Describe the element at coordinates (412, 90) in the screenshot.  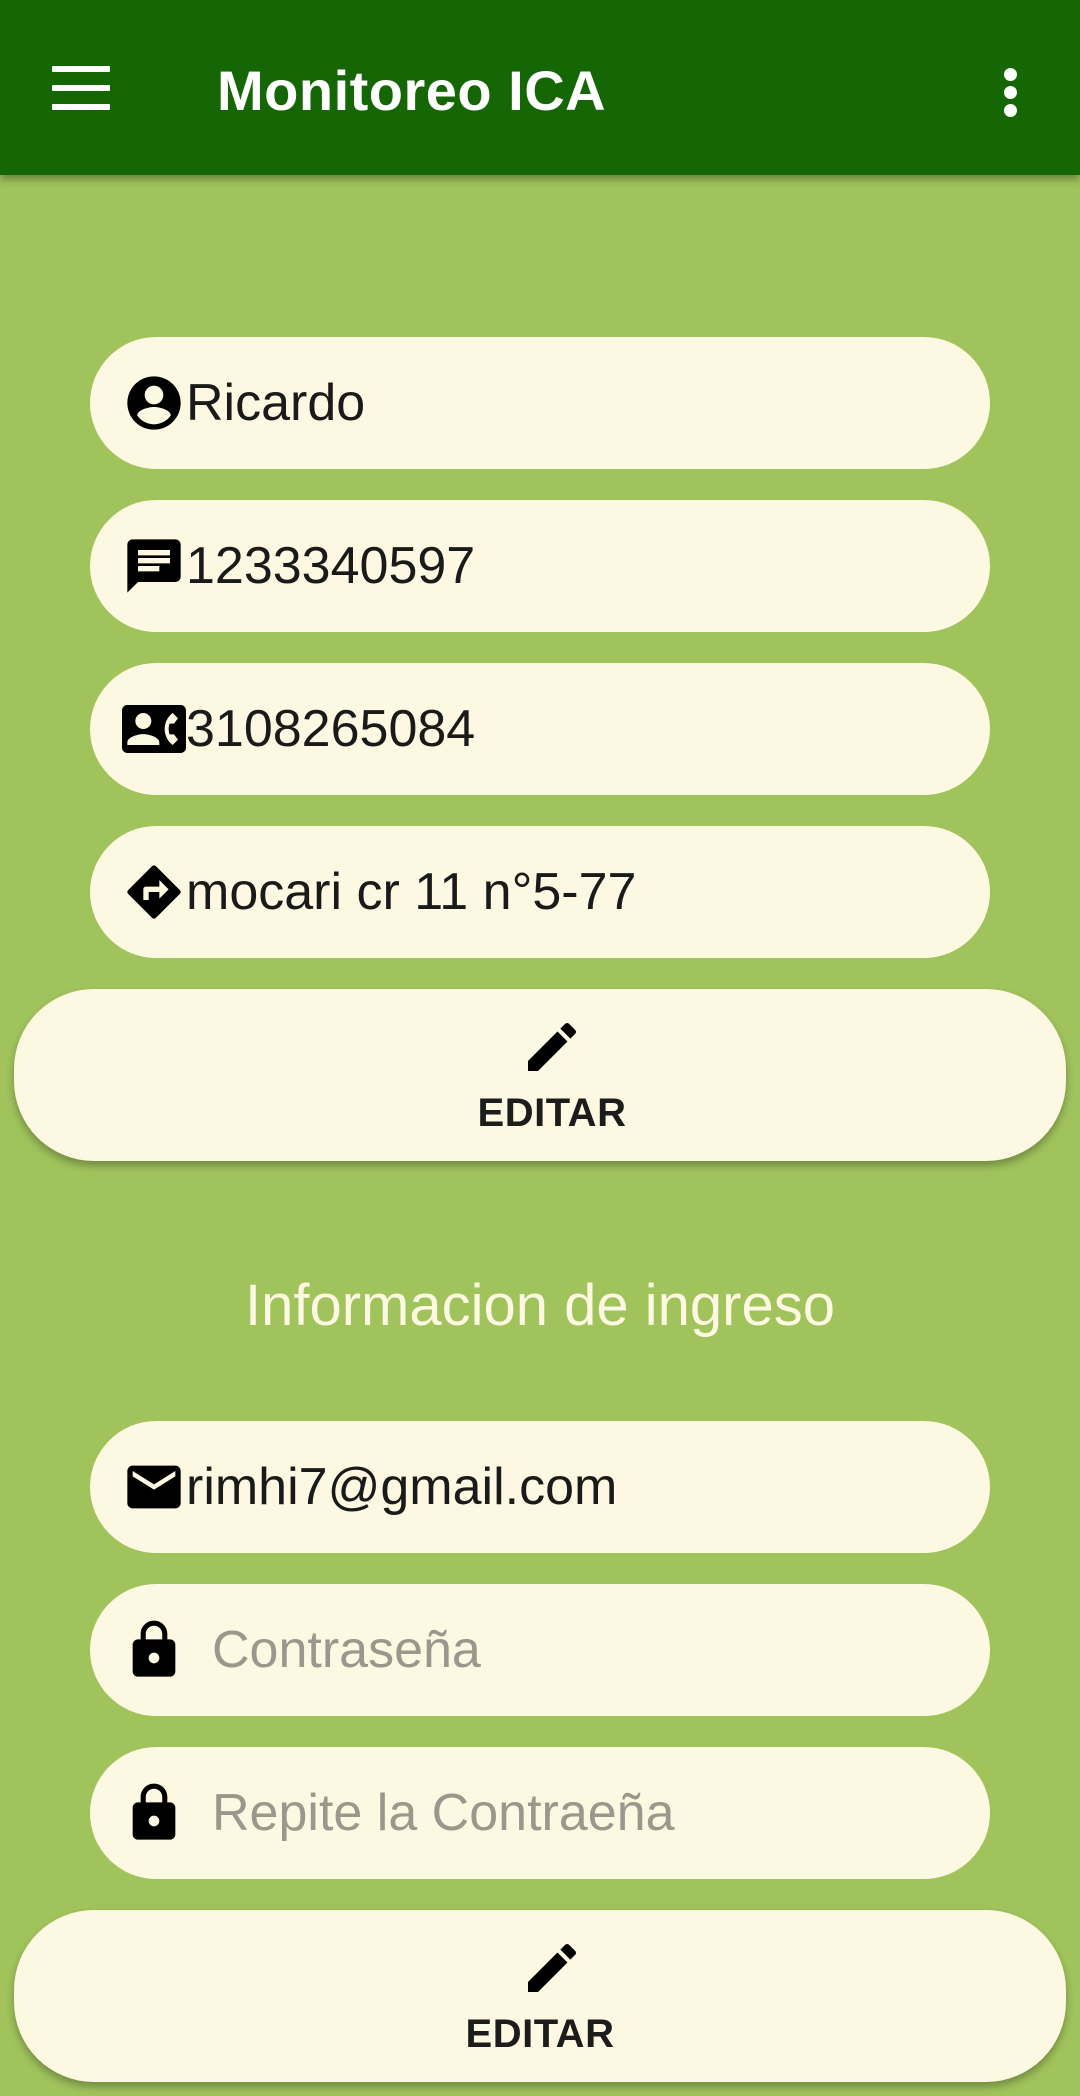
I see `app-title: Monitoreo ICA` at that location.